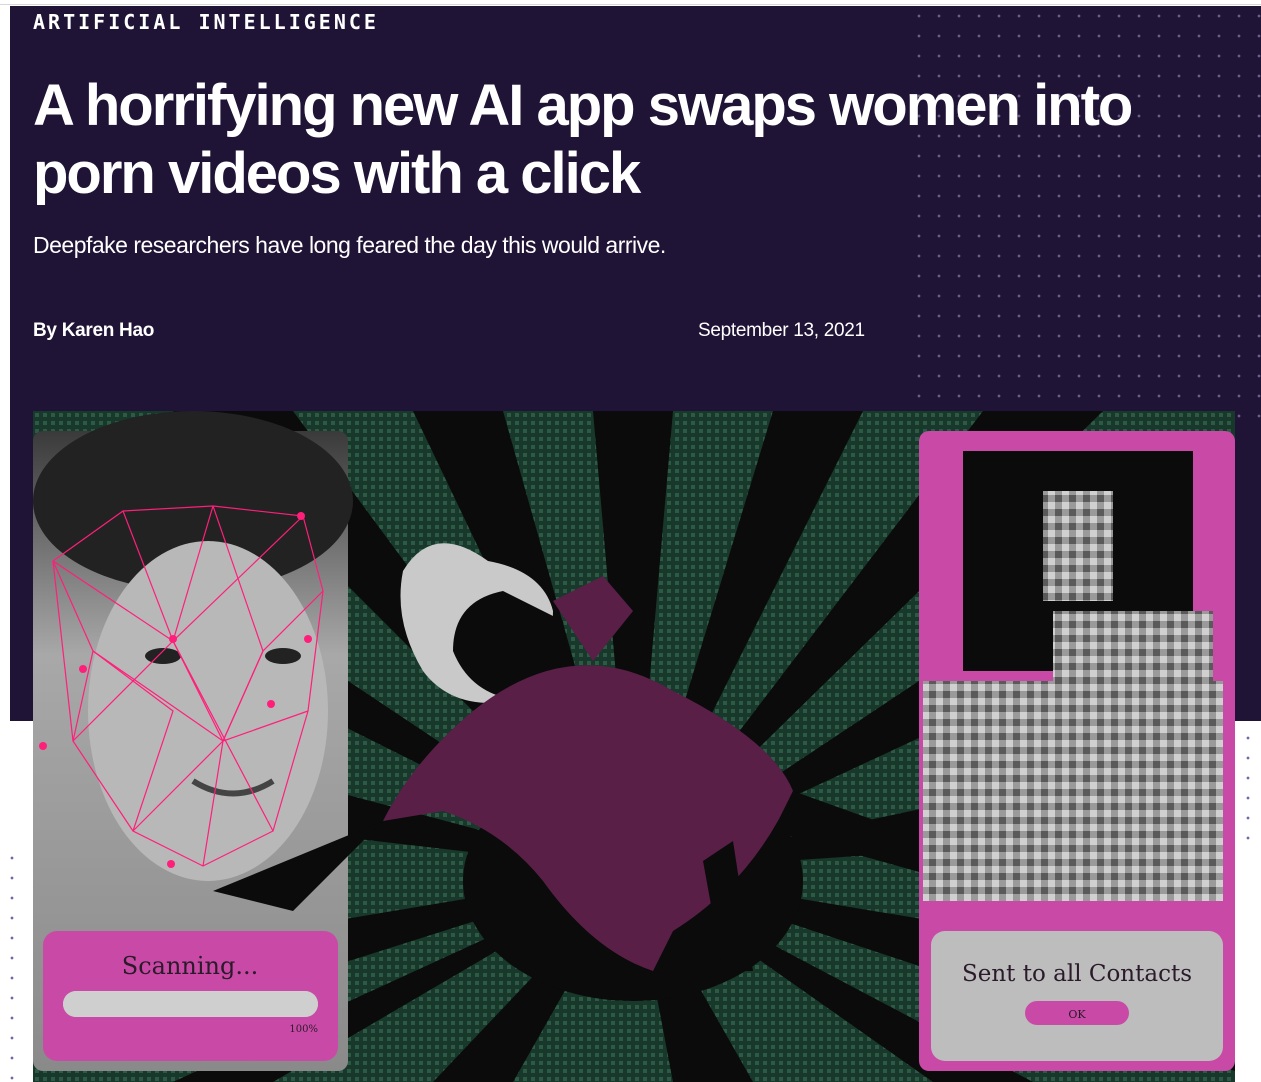 This screenshot has height=1082, width=1261. What do you see at coordinates (1083, 210) in the screenshot?
I see `dot-pattern-decoration` at bounding box center [1083, 210].